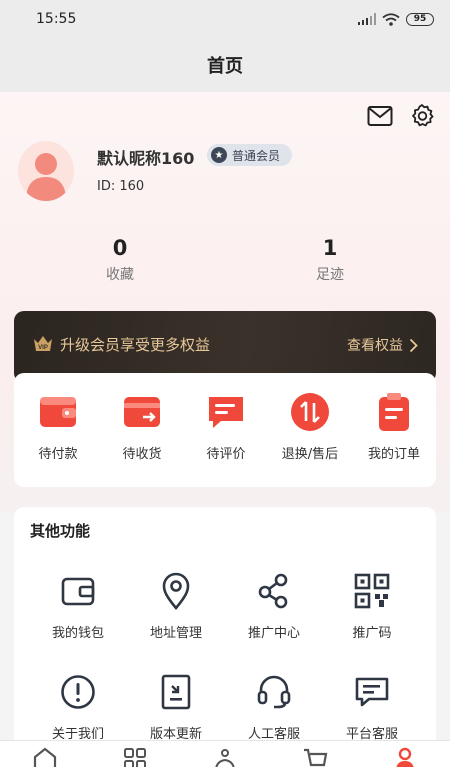 The height and width of the screenshot is (767, 450). I want to click on func-about-us: 关于我们, so click(78, 707).